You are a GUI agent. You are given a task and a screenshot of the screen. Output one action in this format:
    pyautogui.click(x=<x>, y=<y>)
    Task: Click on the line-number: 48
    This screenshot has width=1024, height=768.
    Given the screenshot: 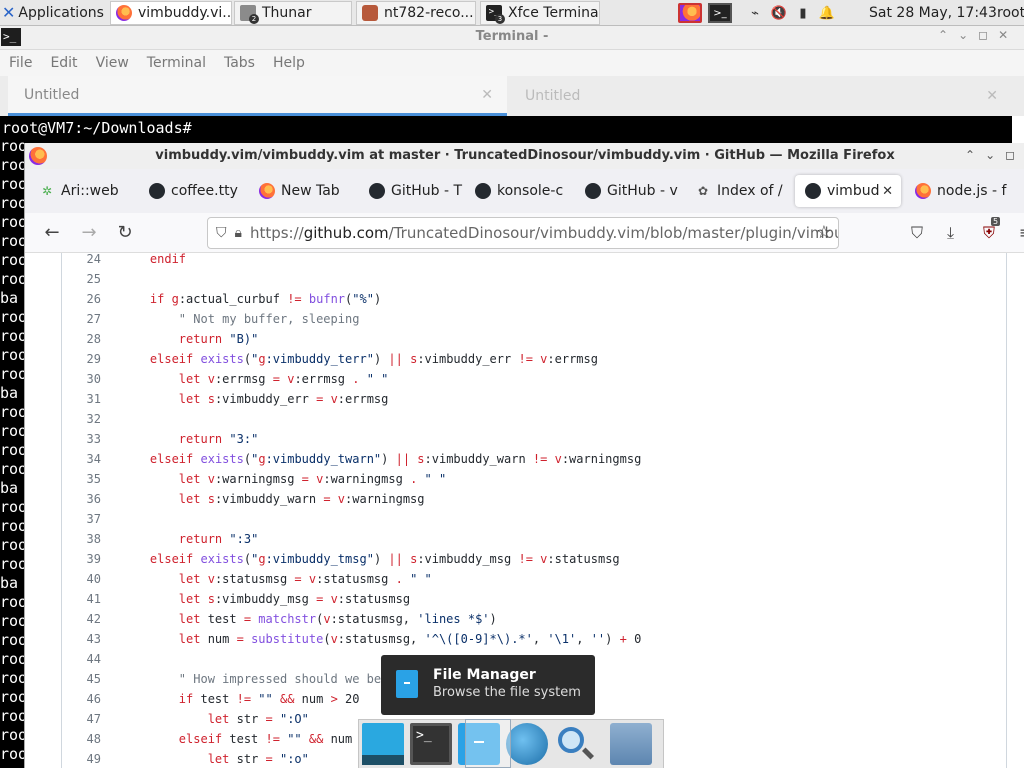 What is the action you would take?
    pyautogui.click(x=81, y=739)
    